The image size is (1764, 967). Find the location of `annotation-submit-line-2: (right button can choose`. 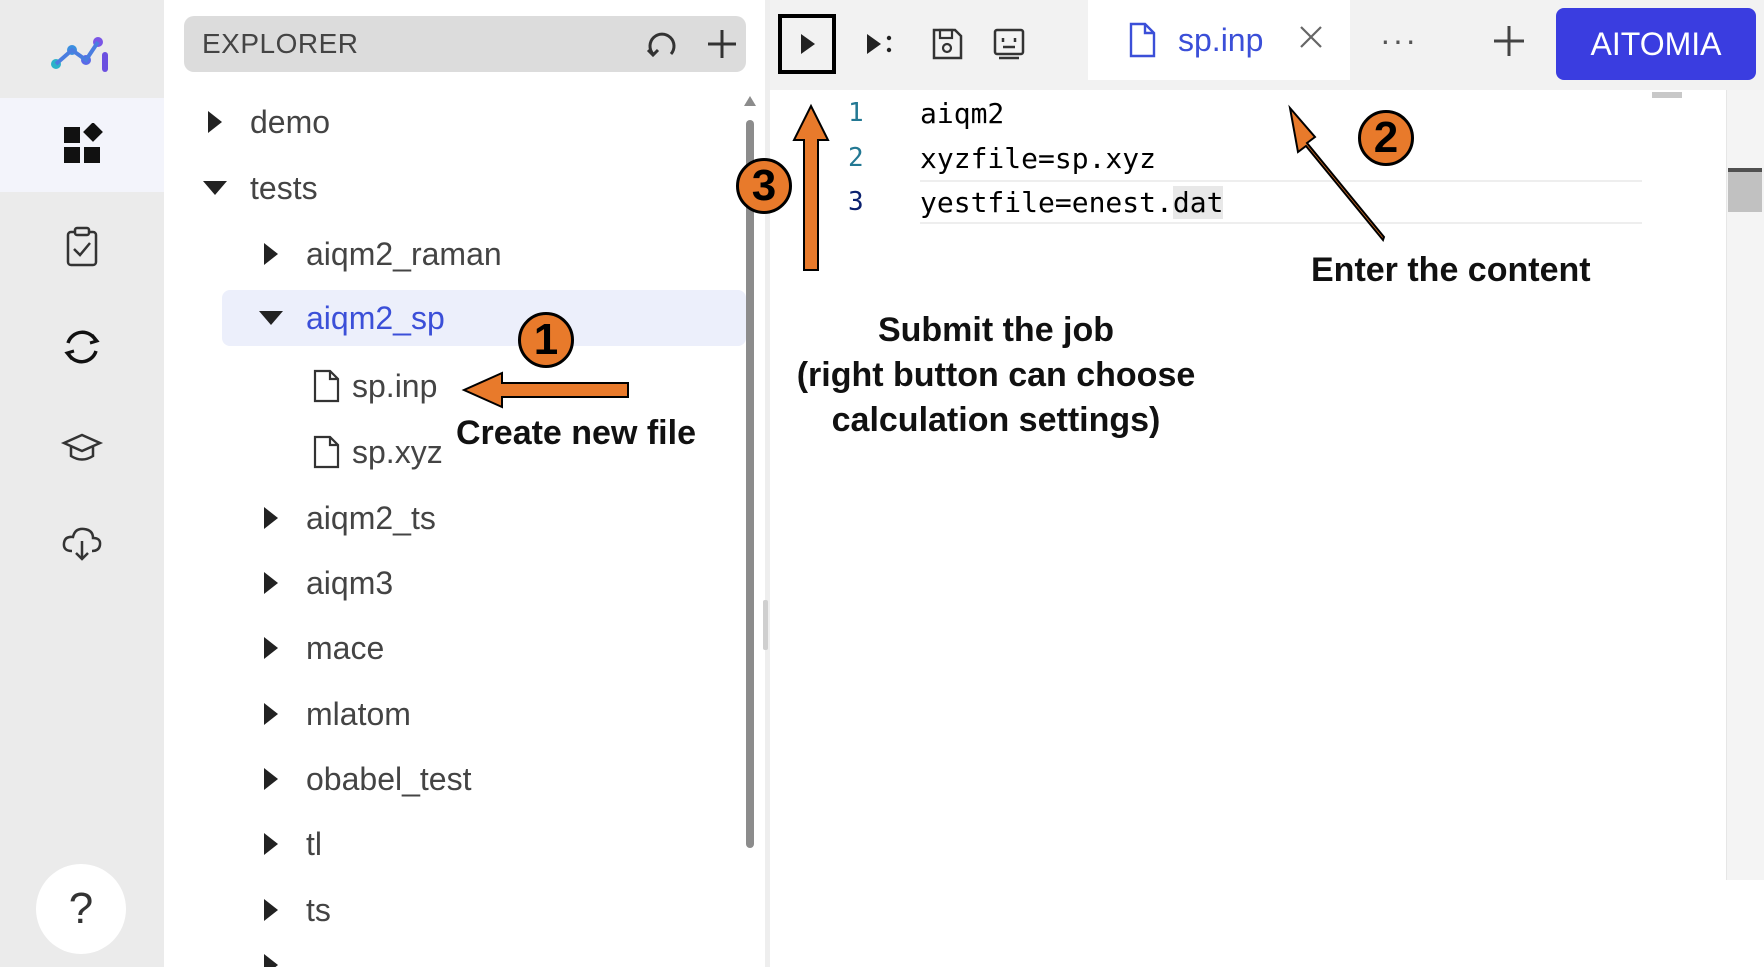

annotation-submit-line-2: (right button can choose is located at coordinates (996, 375).